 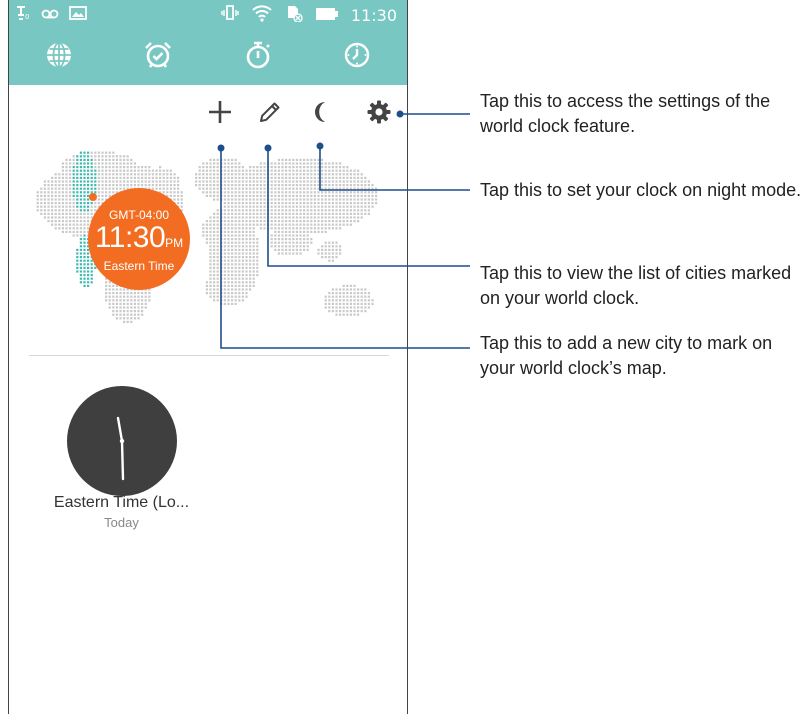 I want to click on tab-stopwatch, so click(x=258, y=58).